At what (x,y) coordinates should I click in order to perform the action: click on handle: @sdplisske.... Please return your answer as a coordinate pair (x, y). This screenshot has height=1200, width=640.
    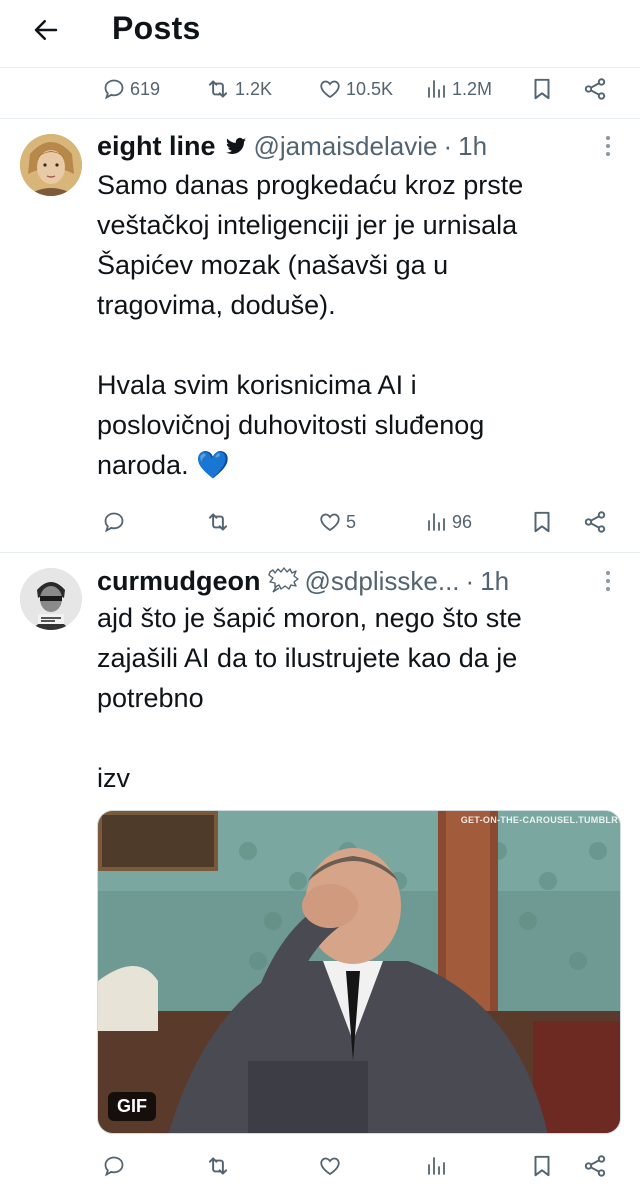
    Looking at the image, I should click on (382, 581).